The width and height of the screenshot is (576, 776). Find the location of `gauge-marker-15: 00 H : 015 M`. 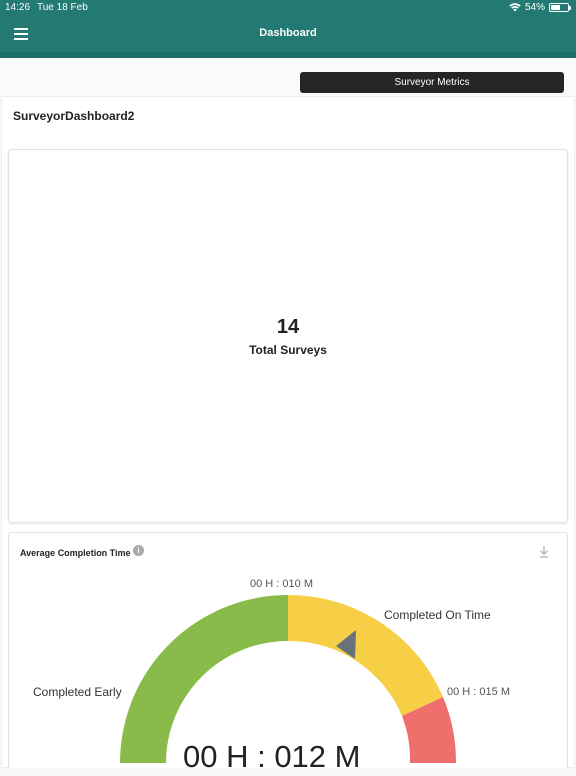

gauge-marker-15: 00 H : 015 M is located at coordinates (478, 692).